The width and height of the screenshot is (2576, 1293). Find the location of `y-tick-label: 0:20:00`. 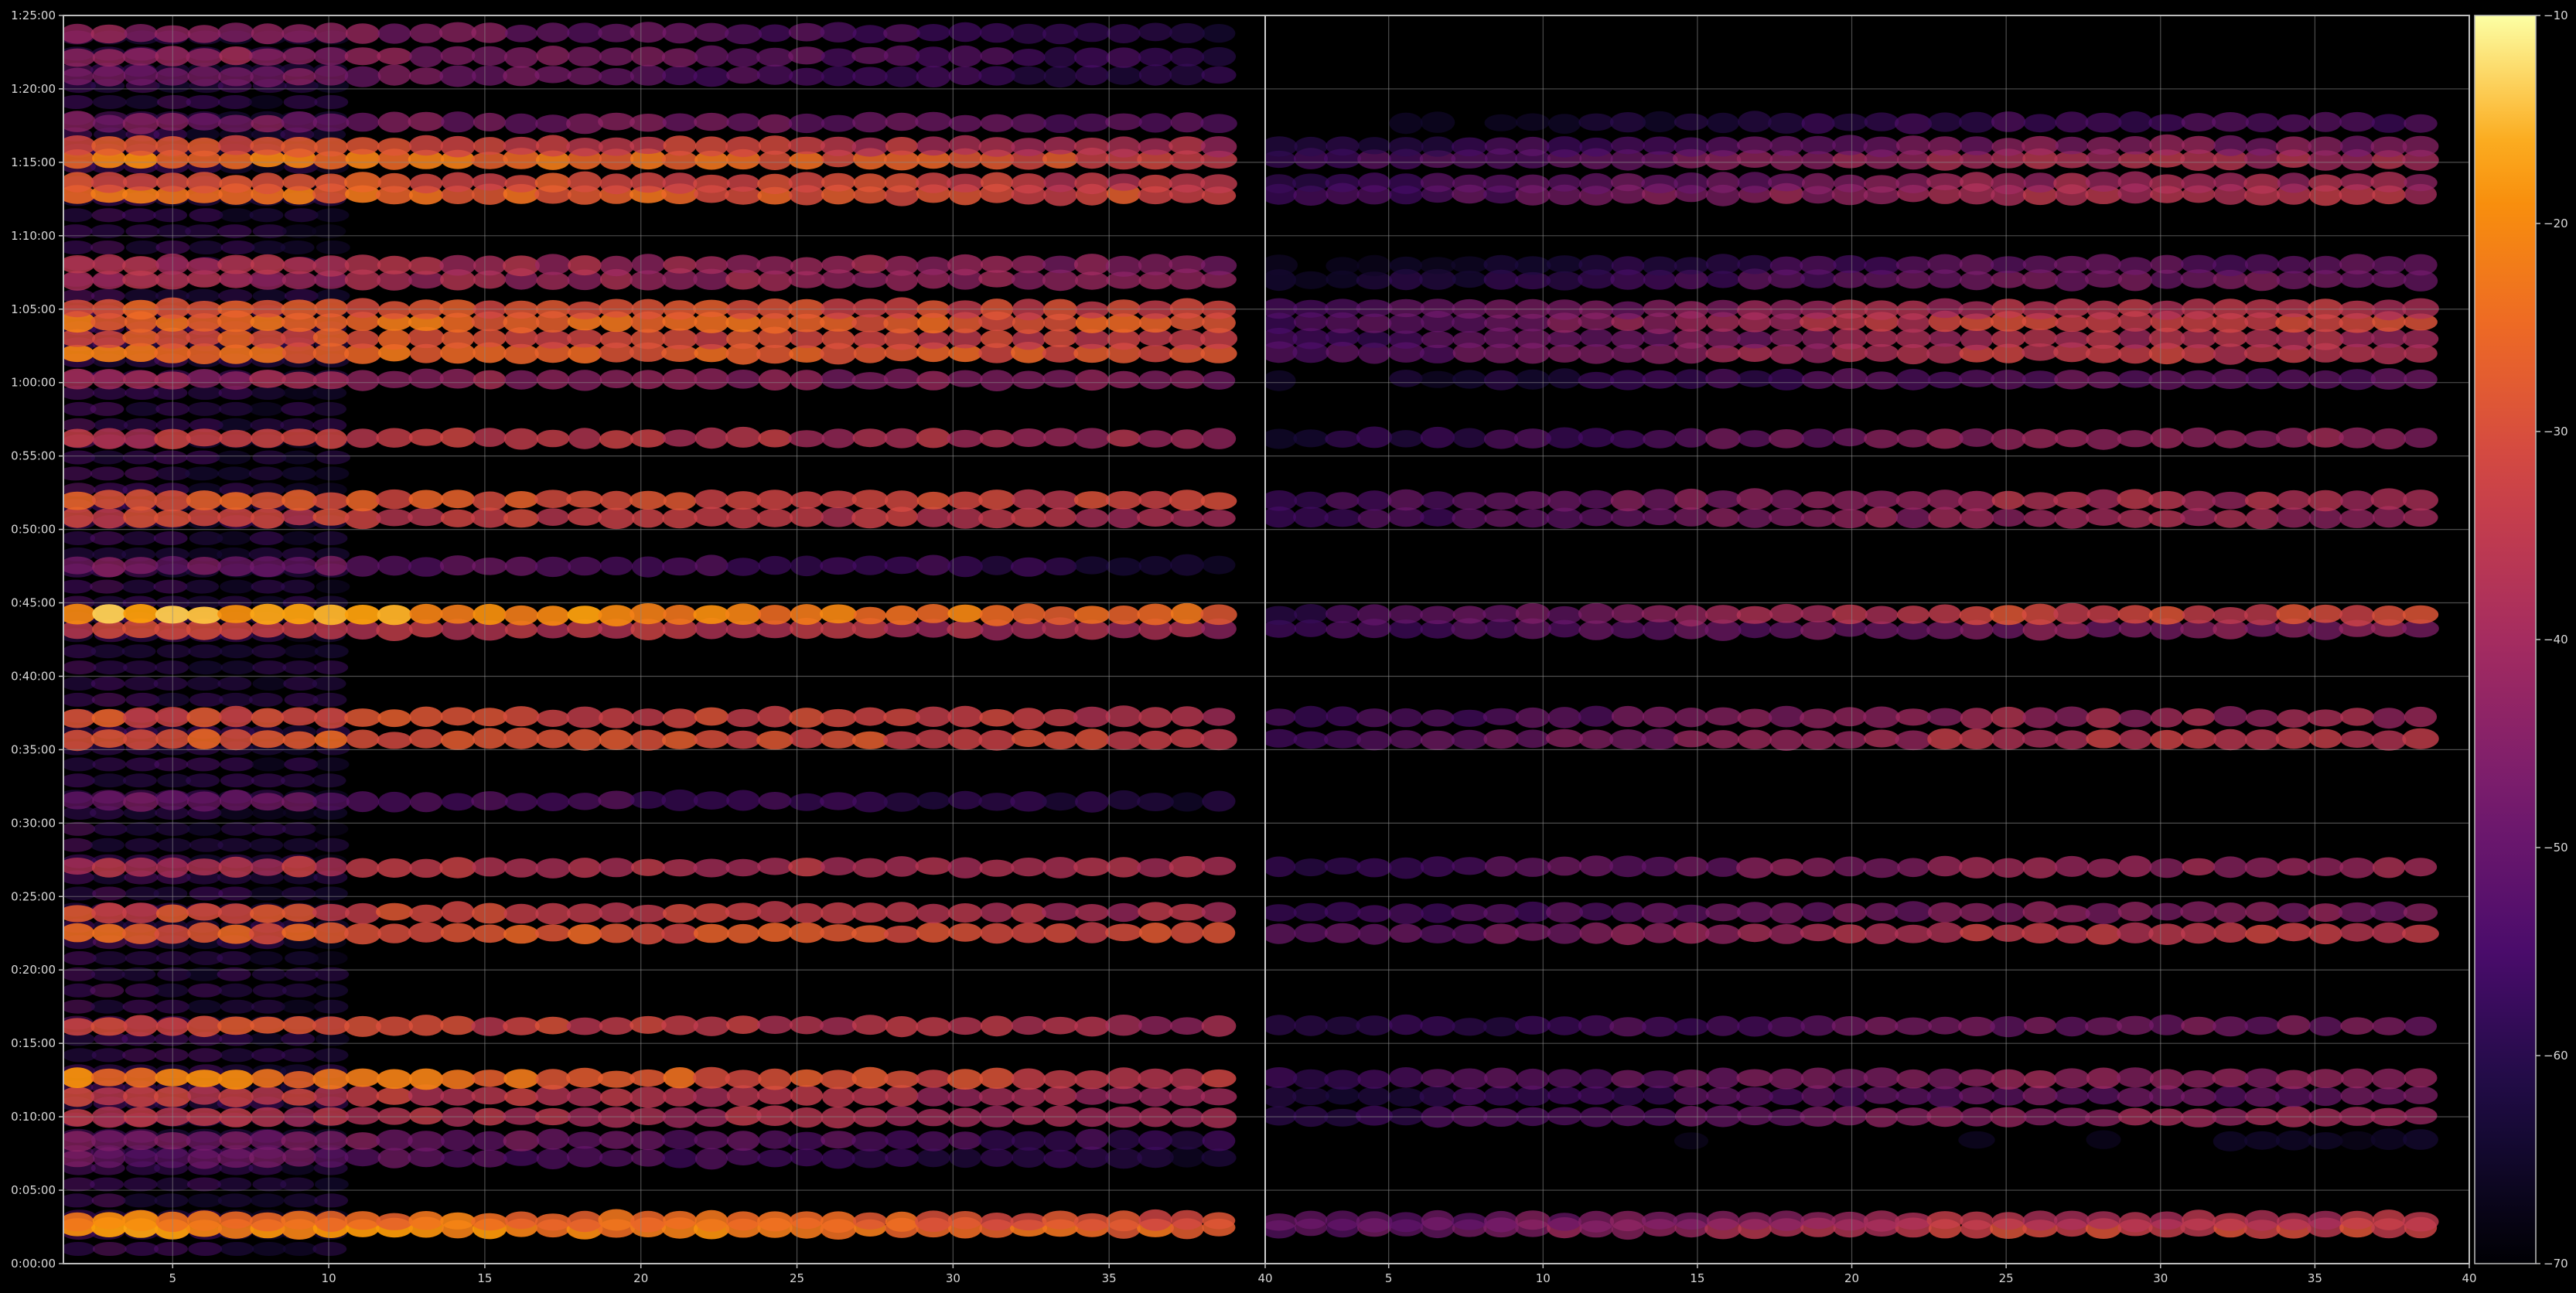

y-tick-label: 0:20:00 is located at coordinates (33, 970).